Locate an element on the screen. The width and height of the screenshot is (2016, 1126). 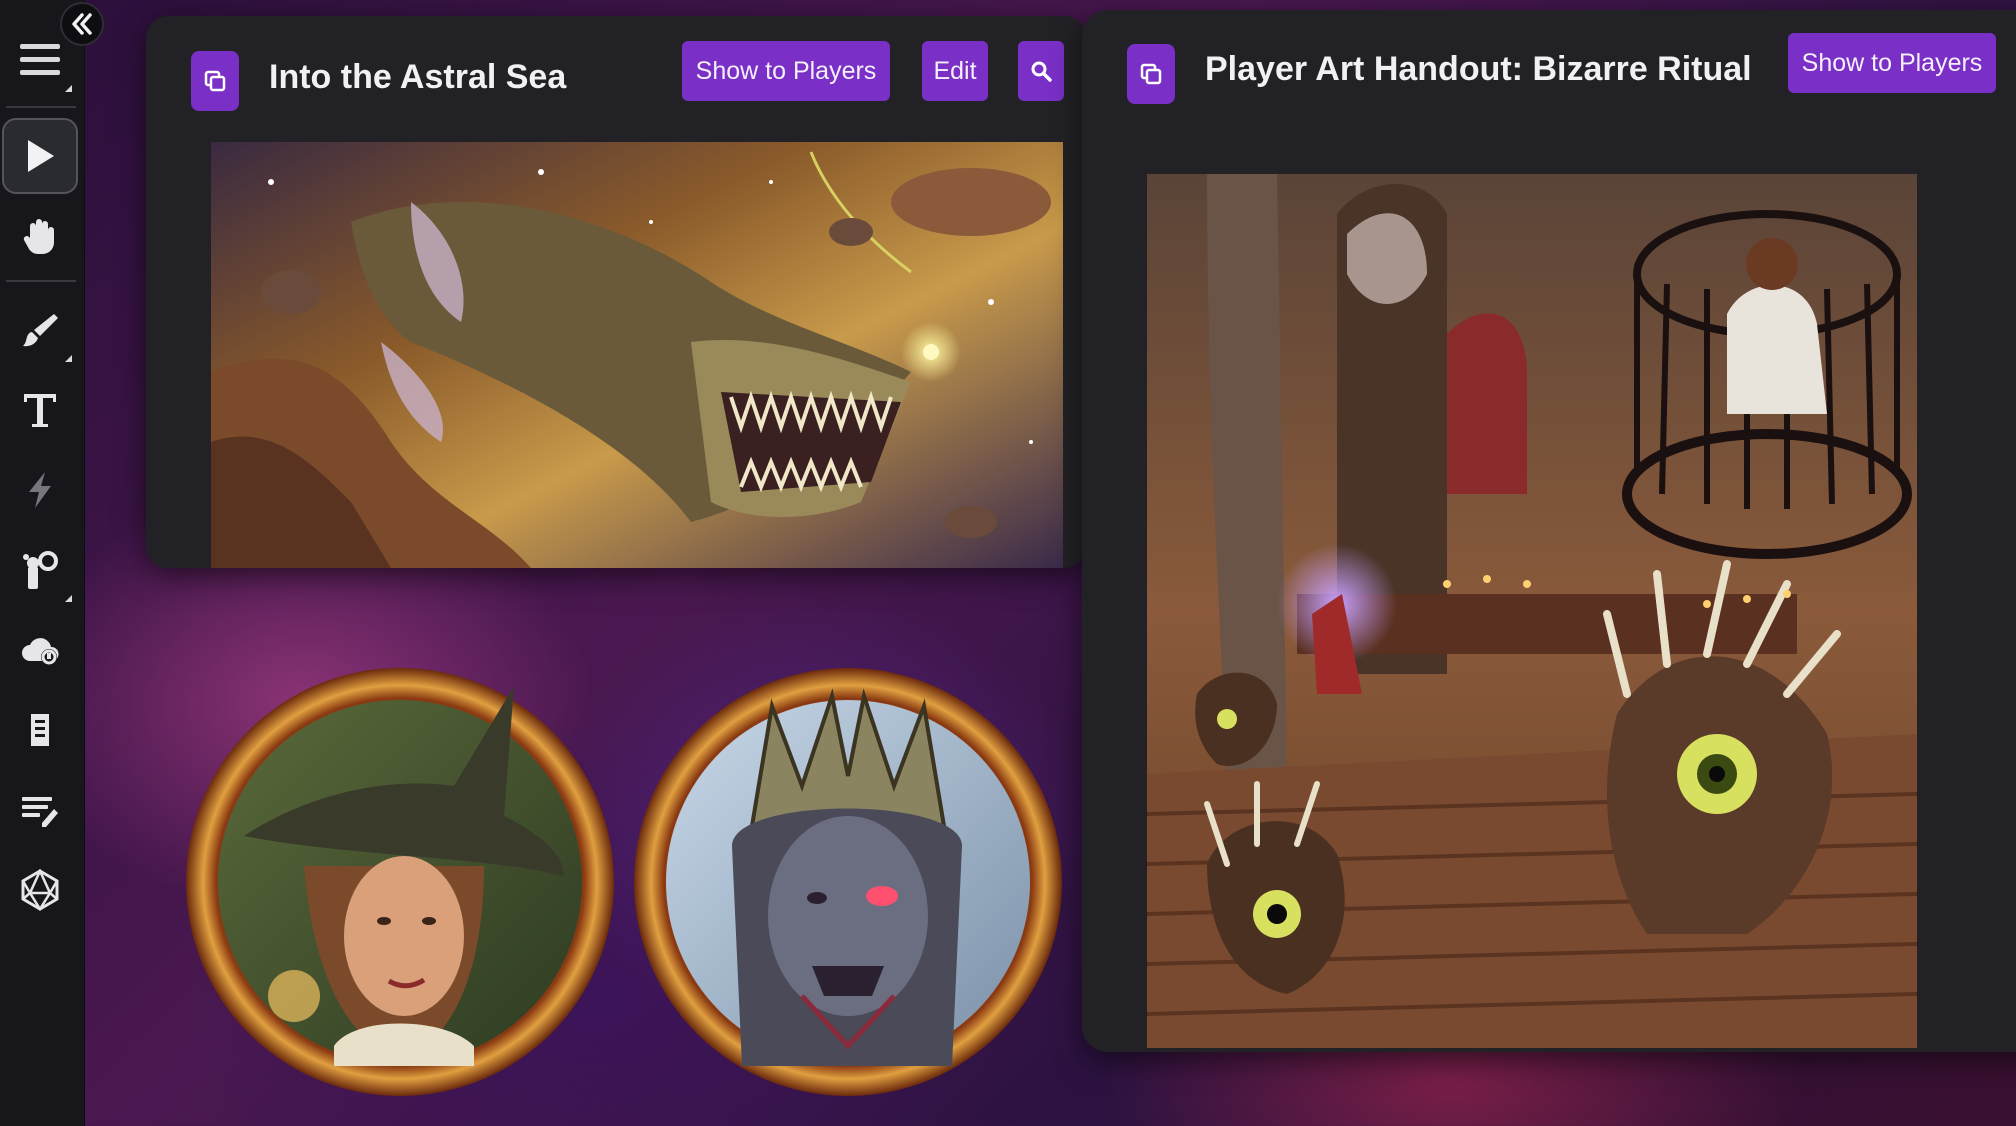
text-tool is located at coordinates (40, 410).